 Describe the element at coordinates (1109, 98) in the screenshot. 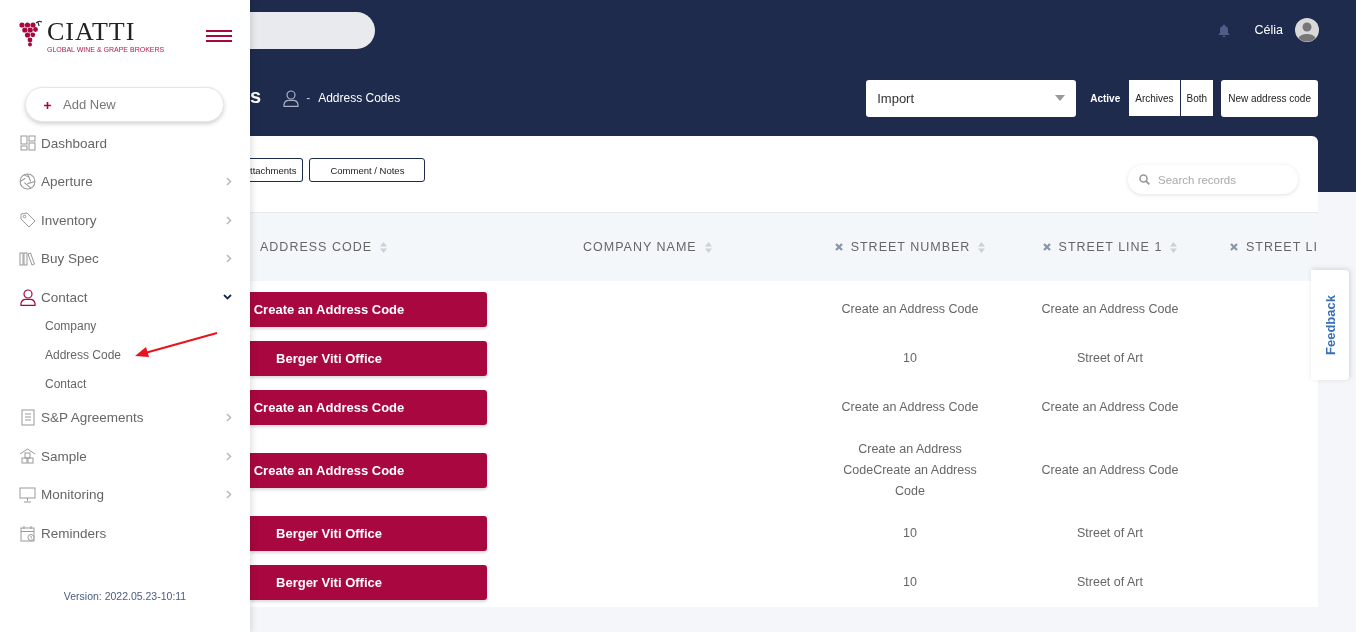

I see `filter-tab: Active` at that location.